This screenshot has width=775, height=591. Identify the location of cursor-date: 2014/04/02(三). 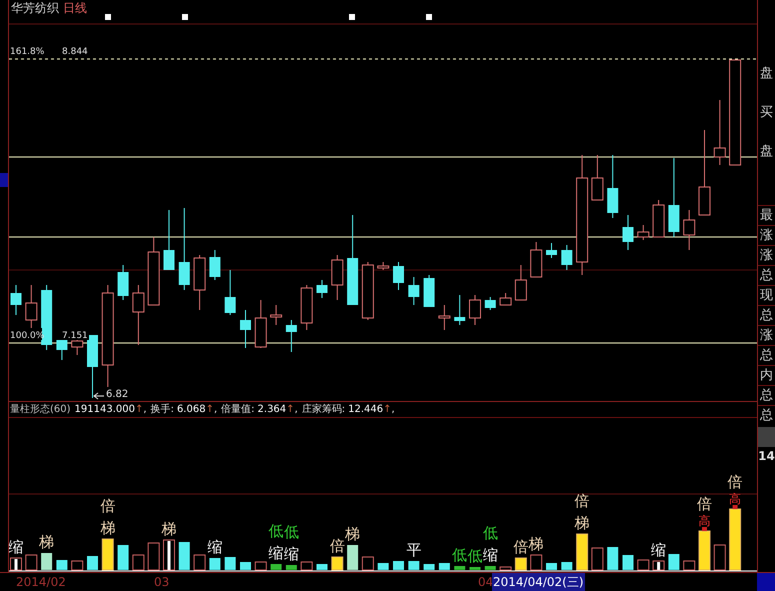
(538, 582).